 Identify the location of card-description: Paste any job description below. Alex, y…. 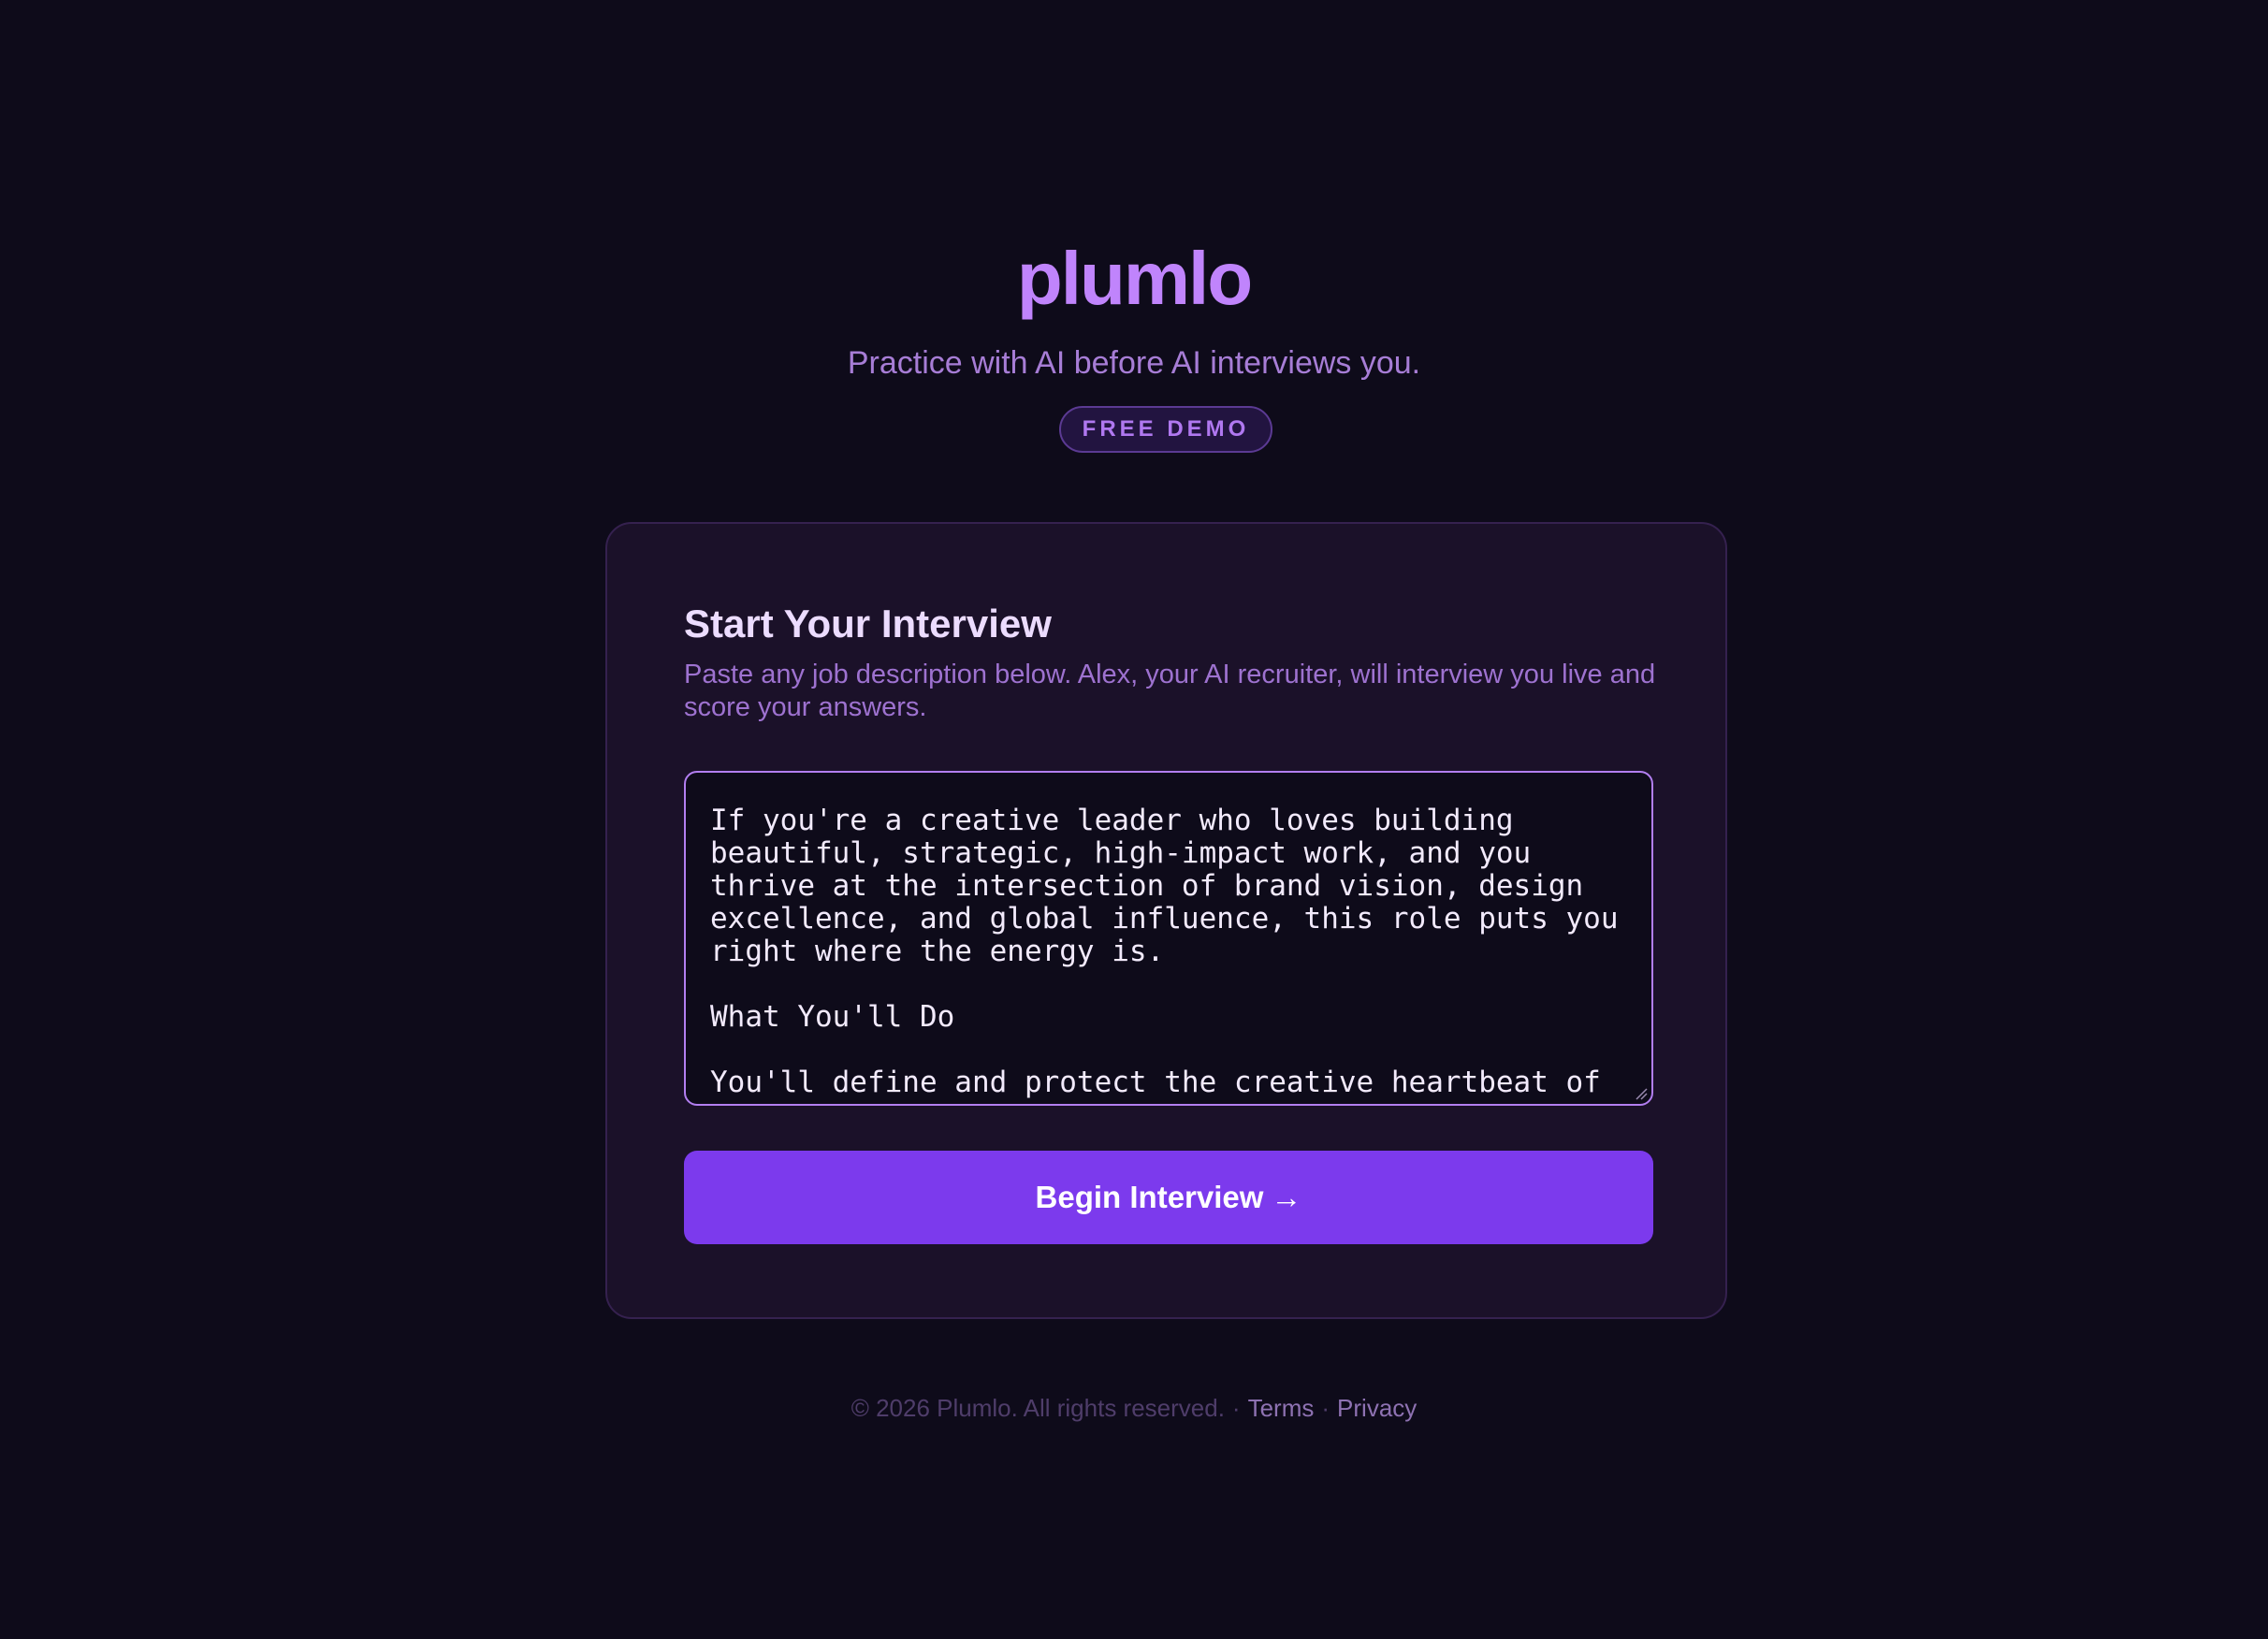
(1170, 691).